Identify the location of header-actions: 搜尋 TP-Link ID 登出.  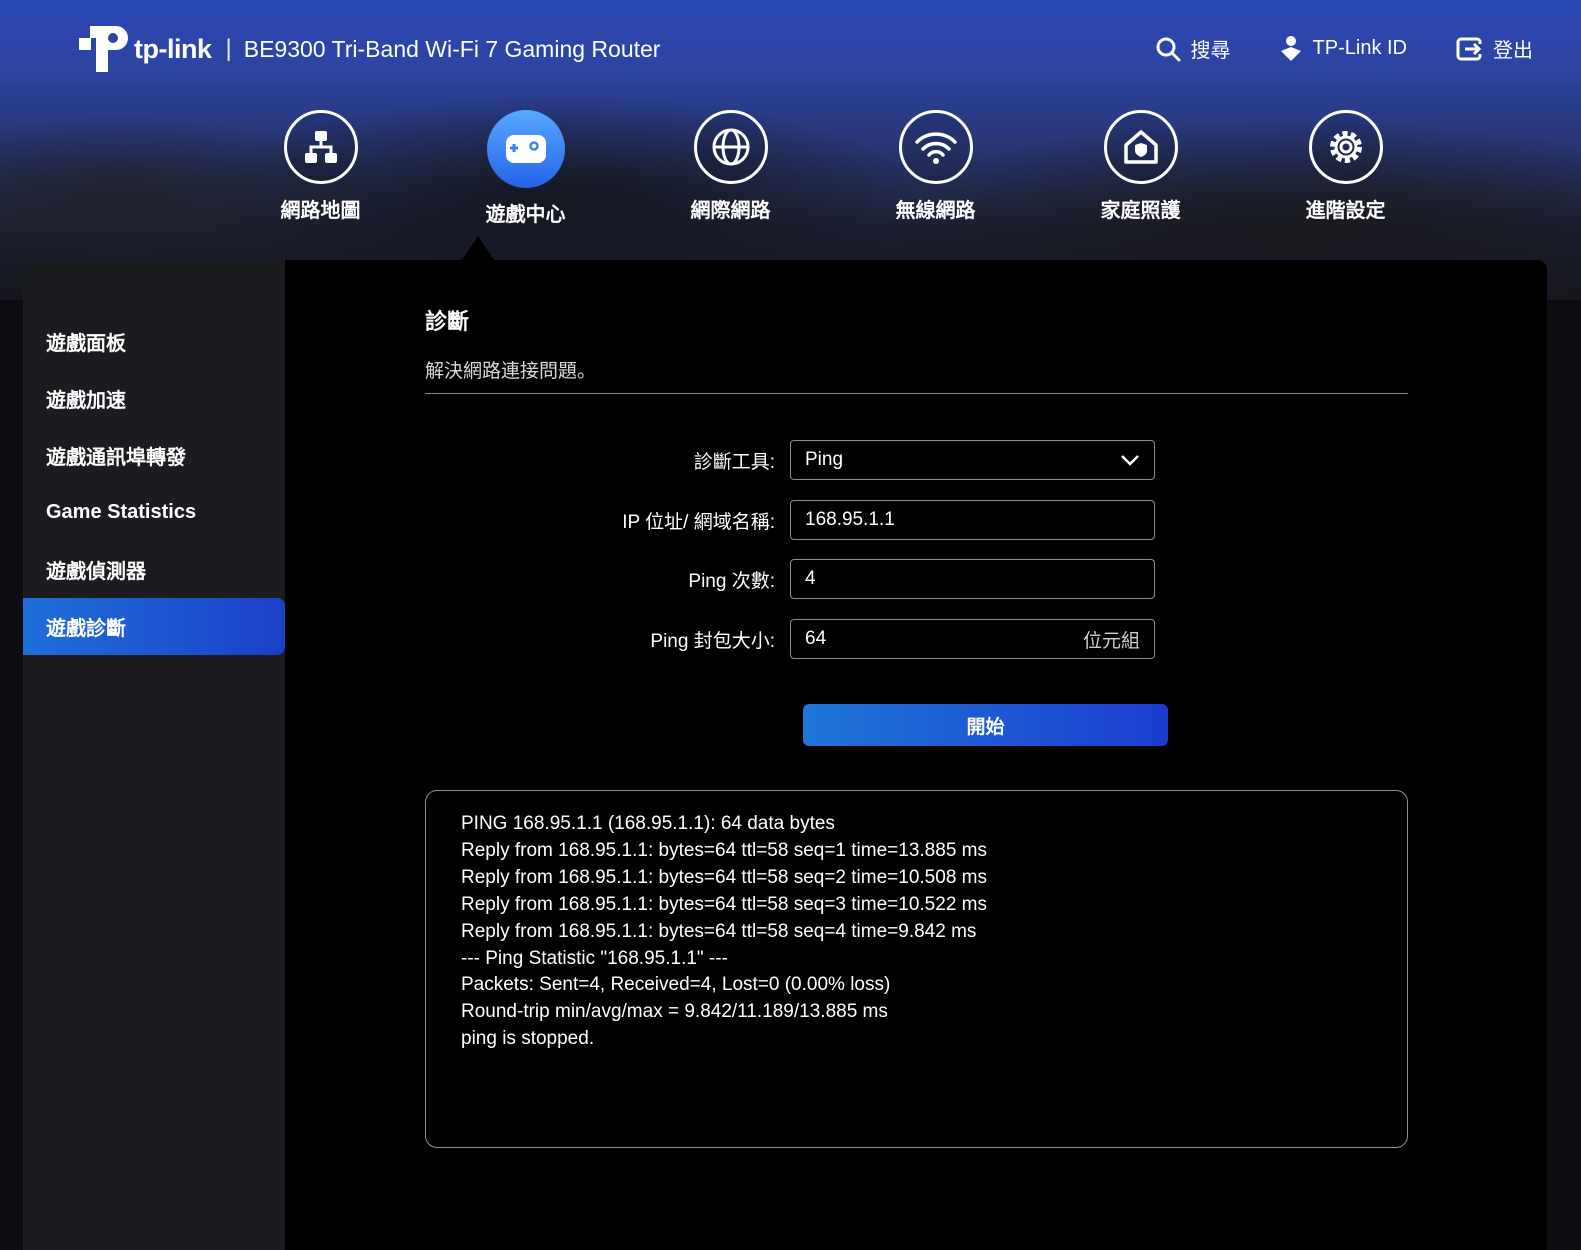
(1344, 48).